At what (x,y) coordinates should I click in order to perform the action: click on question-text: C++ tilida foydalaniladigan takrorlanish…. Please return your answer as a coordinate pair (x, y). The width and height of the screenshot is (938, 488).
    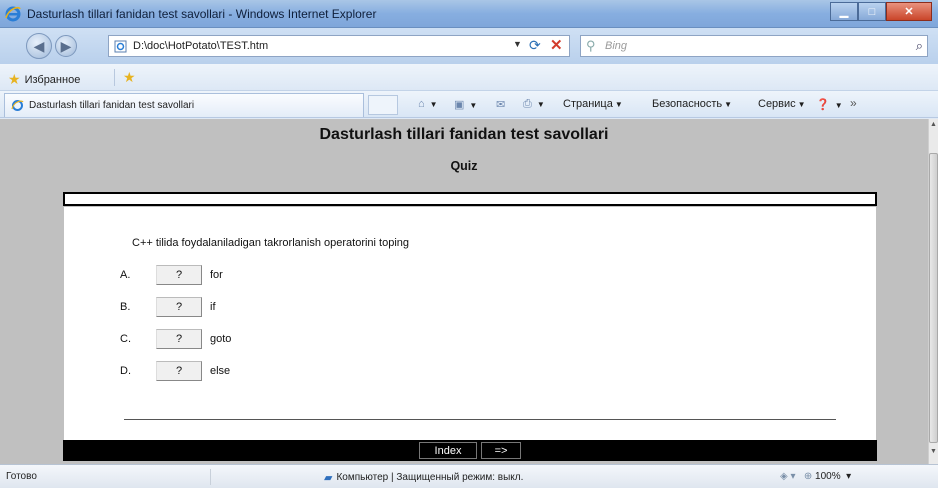
    Looking at the image, I should click on (271, 243).